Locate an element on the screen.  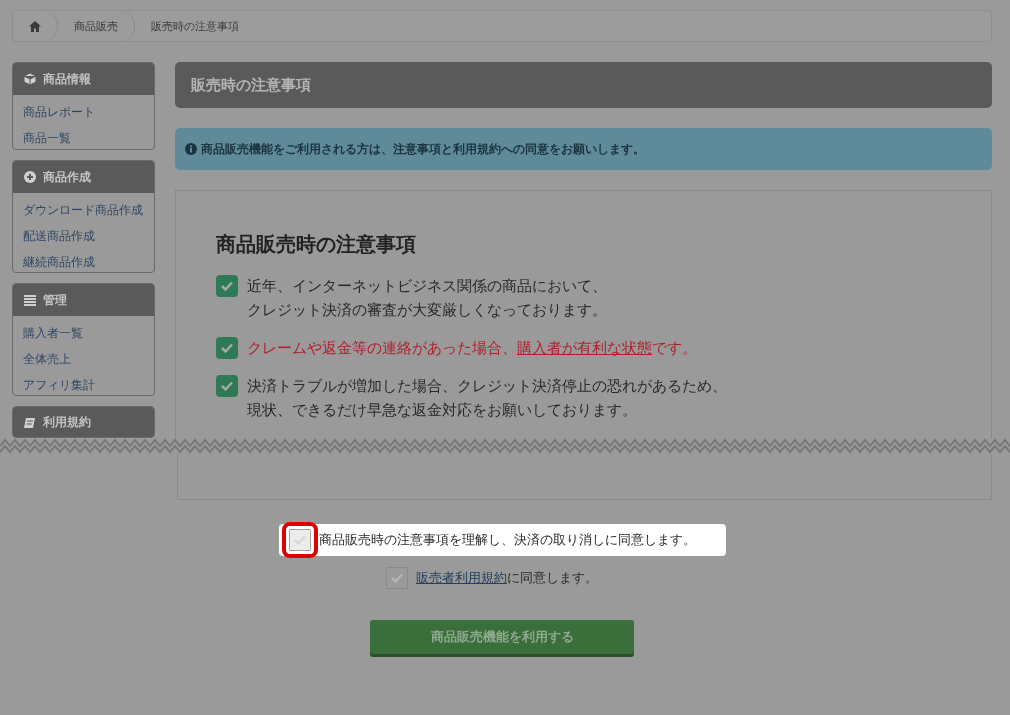
sidebar-link: 購入者一覧 is located at coordinates (83, 333).